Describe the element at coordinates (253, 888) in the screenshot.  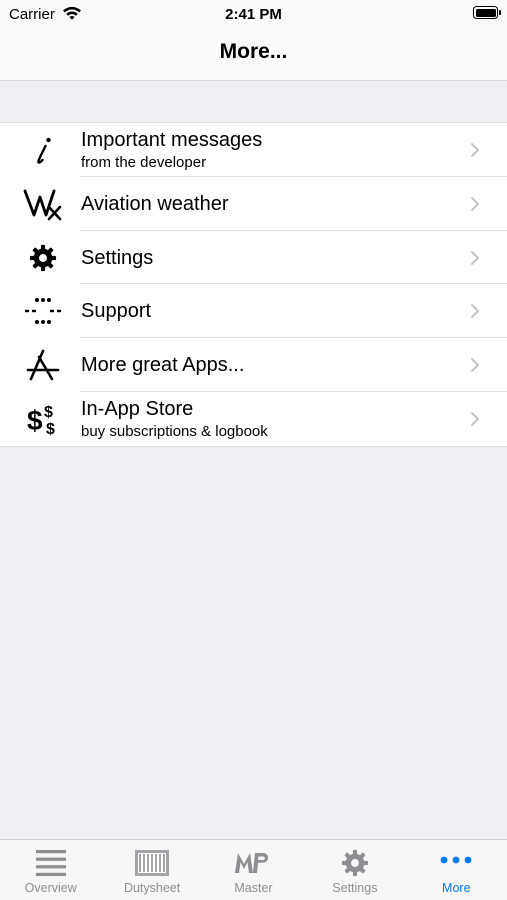
I see `tab-label: Master` at that location.